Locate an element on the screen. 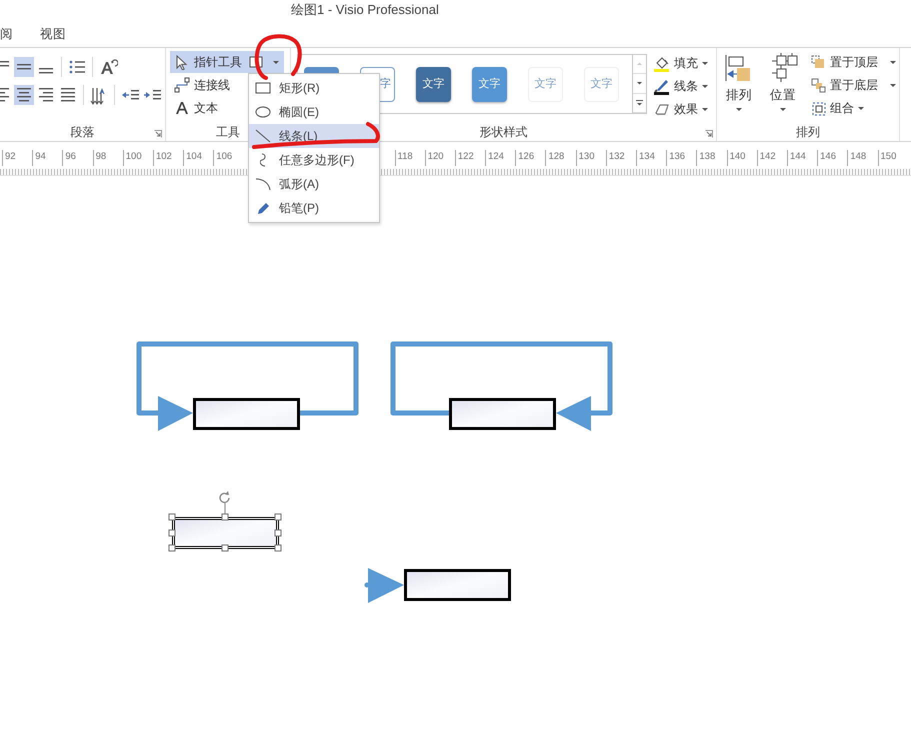 Image resolution: width=911 pixels, height=749 pixels. menu-item: 矩形(R) is located at coordinates (314, 88).